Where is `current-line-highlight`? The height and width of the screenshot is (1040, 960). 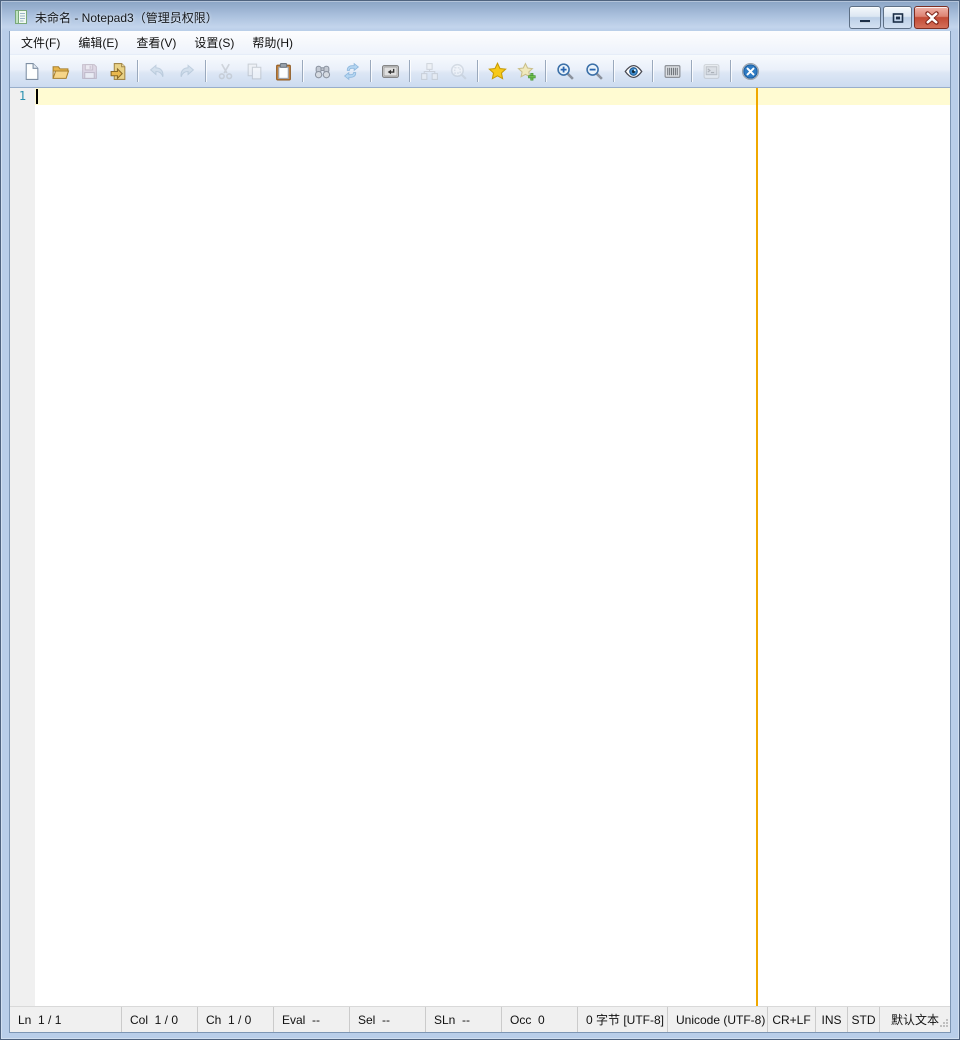 current-line-highlight is located at coordinates (492, 96).